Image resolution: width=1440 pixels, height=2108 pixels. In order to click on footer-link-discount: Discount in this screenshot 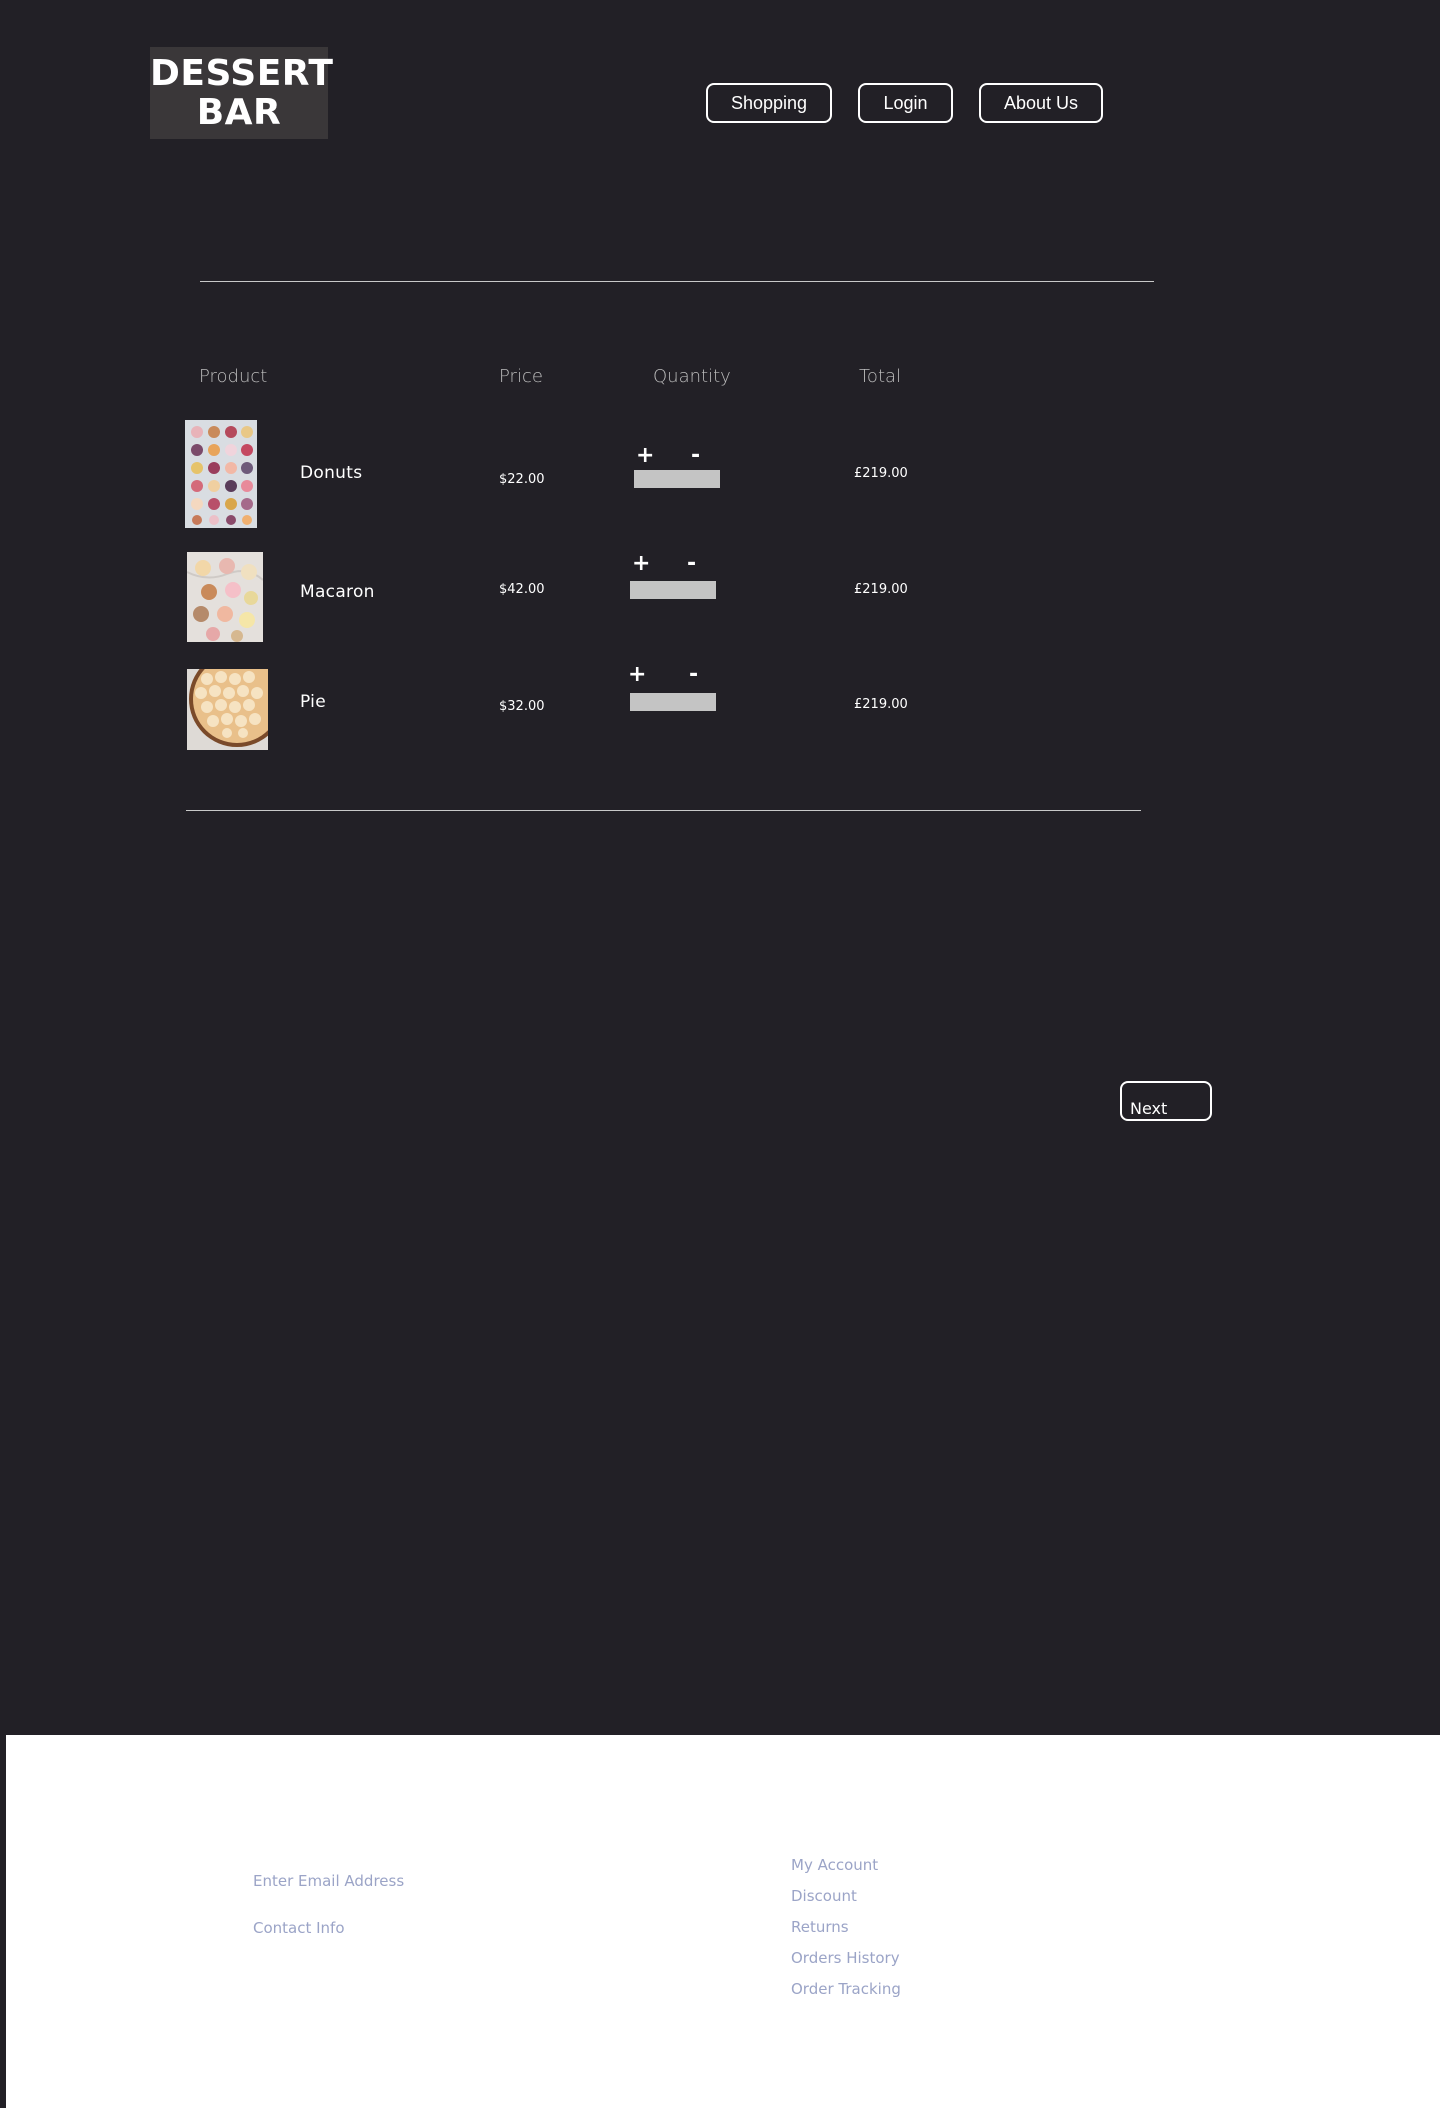, I will do `click(824, 1896)`.